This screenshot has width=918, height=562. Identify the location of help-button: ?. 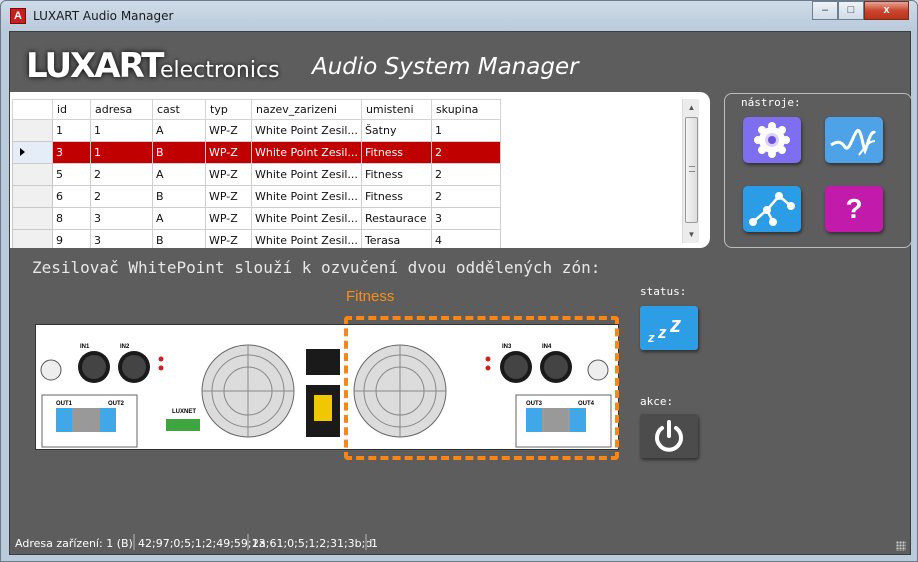
(854, 209).